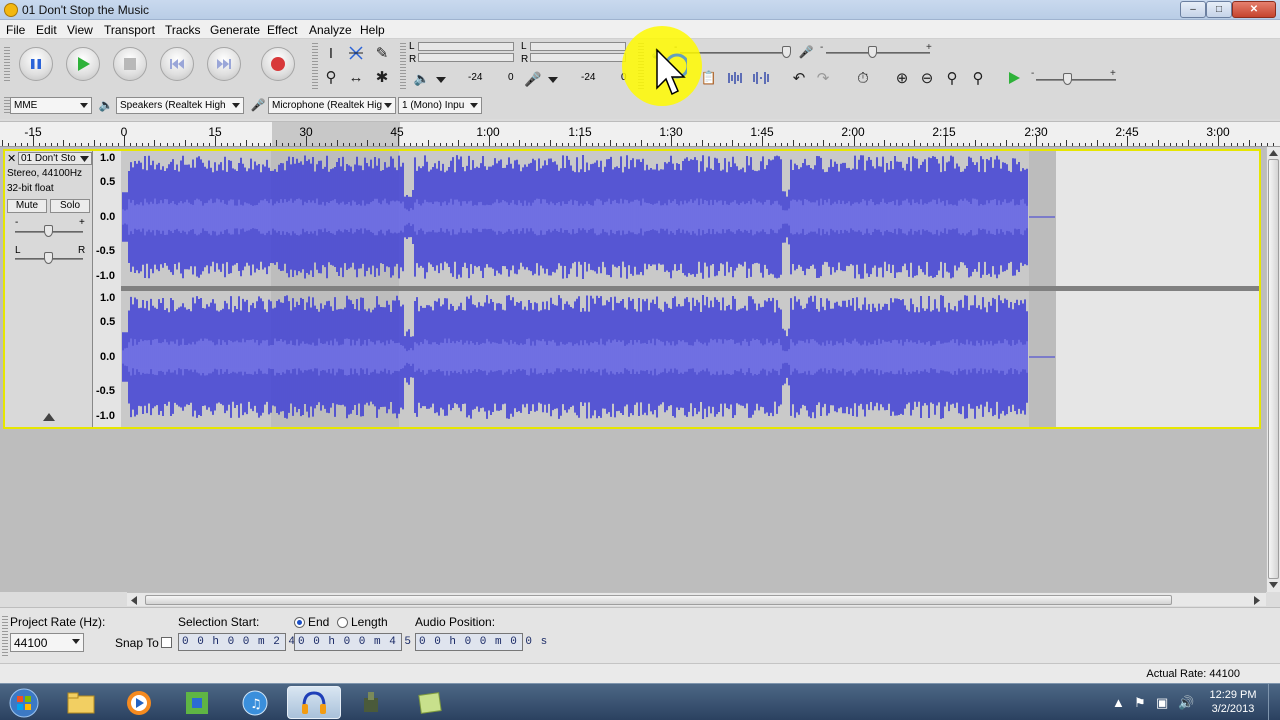 Image resolution: width=1280 pixels, height=720 pixels. What do you see at coordinates (356, 53) in the screenshot?
I see `envelope-tool-icon` at bounding box center [356, 53].